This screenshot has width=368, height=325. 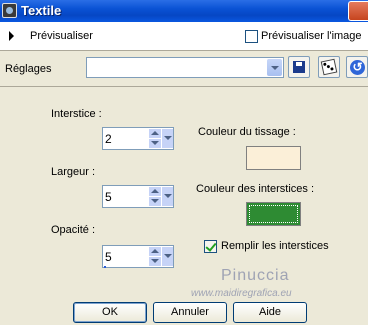 What do you see at coordinates (251, 36) in the screenshot?
I see `preview-image-checkbox` at bounding box center [251, 36].